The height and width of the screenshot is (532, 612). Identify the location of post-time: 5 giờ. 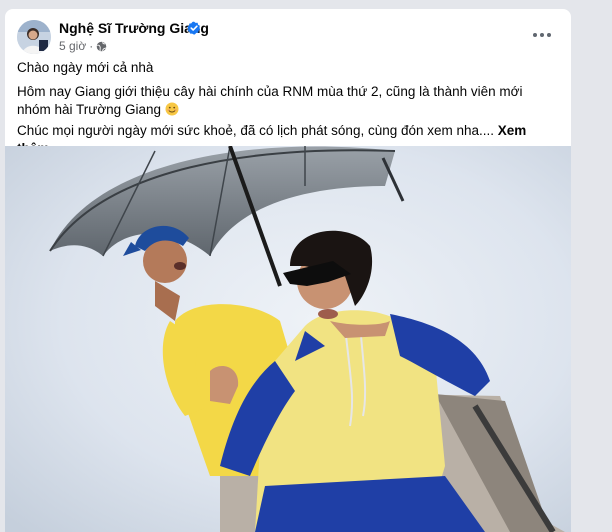
(72, 46).